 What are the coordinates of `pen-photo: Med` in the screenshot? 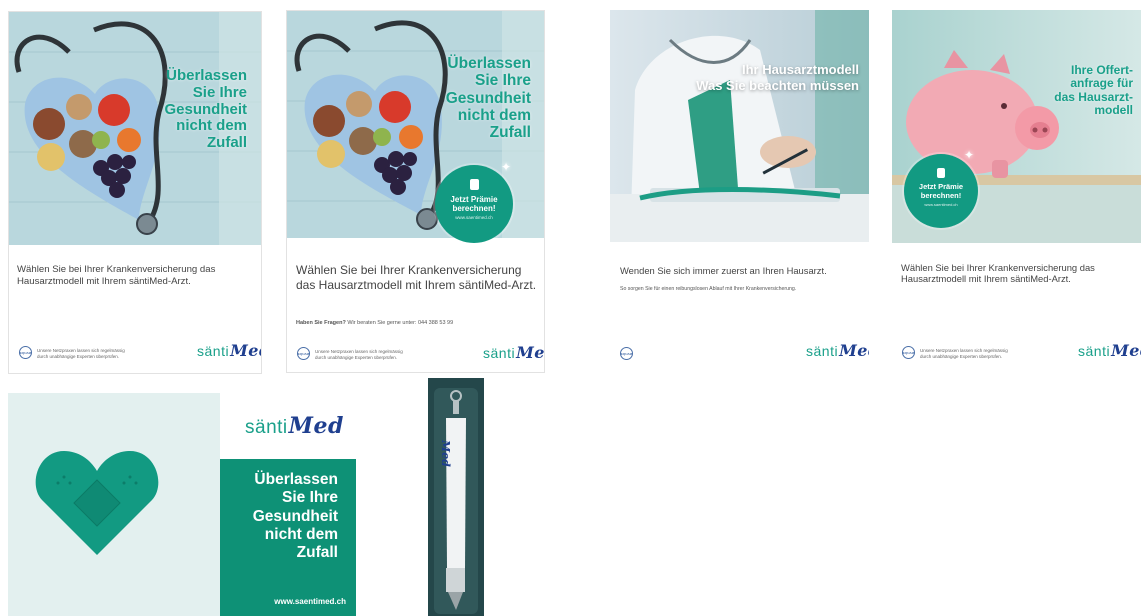 It's located at (456, 497).